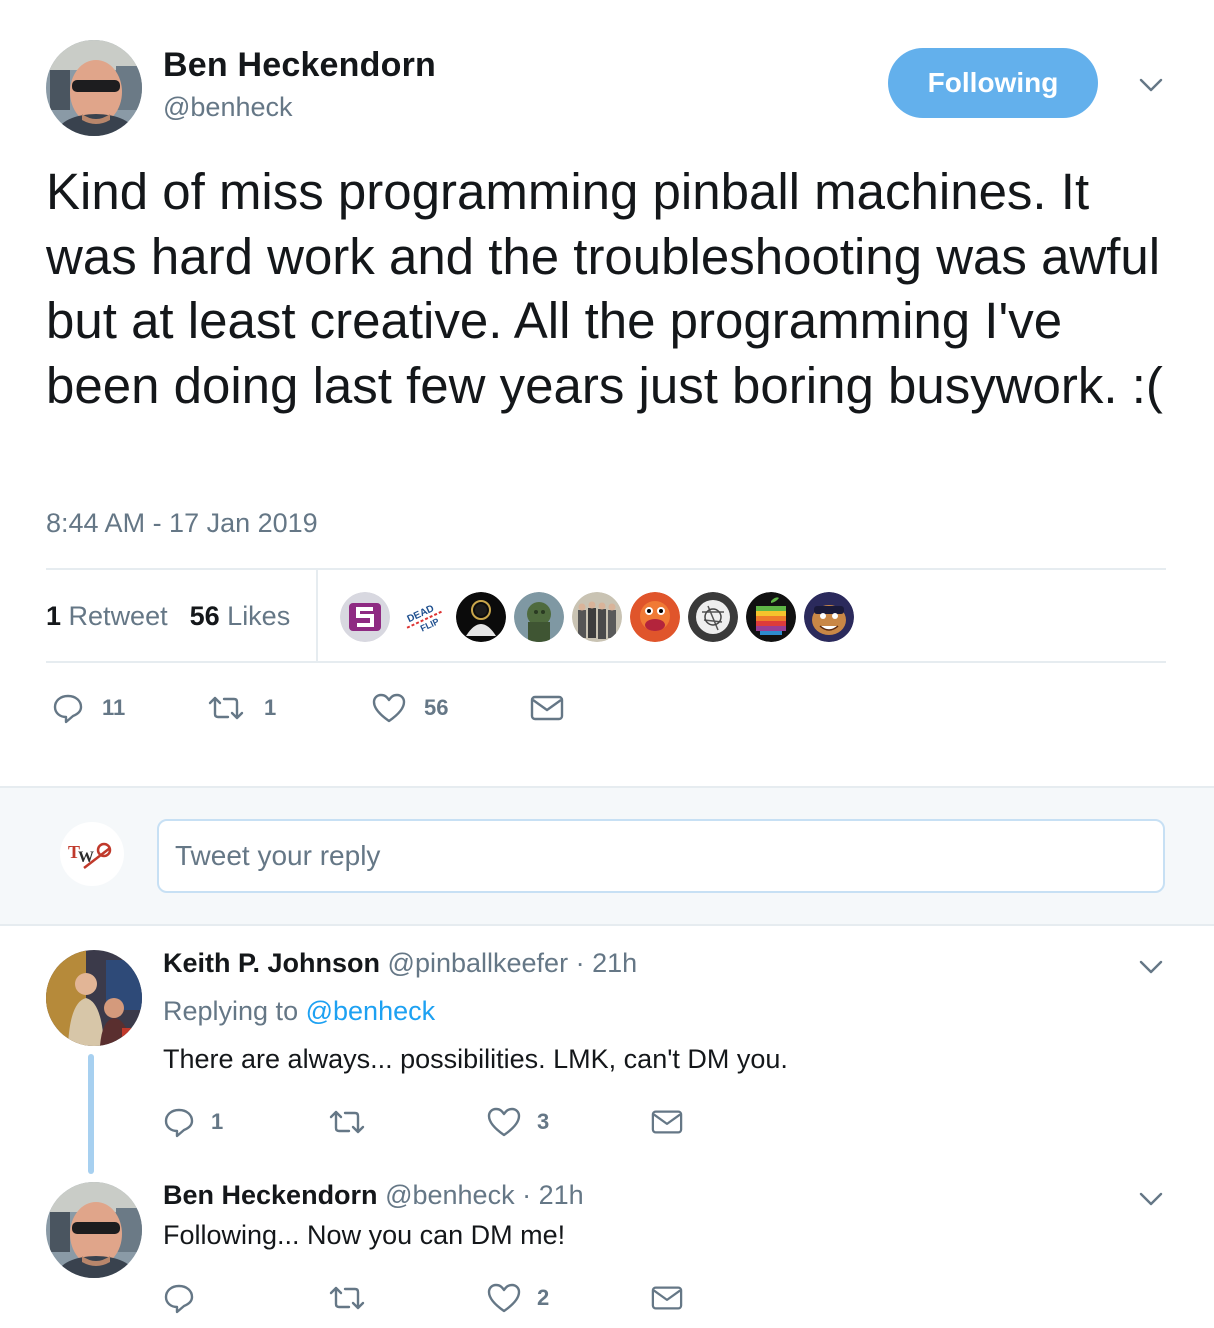  I want to click on direct-message-action, so click(547, 708).